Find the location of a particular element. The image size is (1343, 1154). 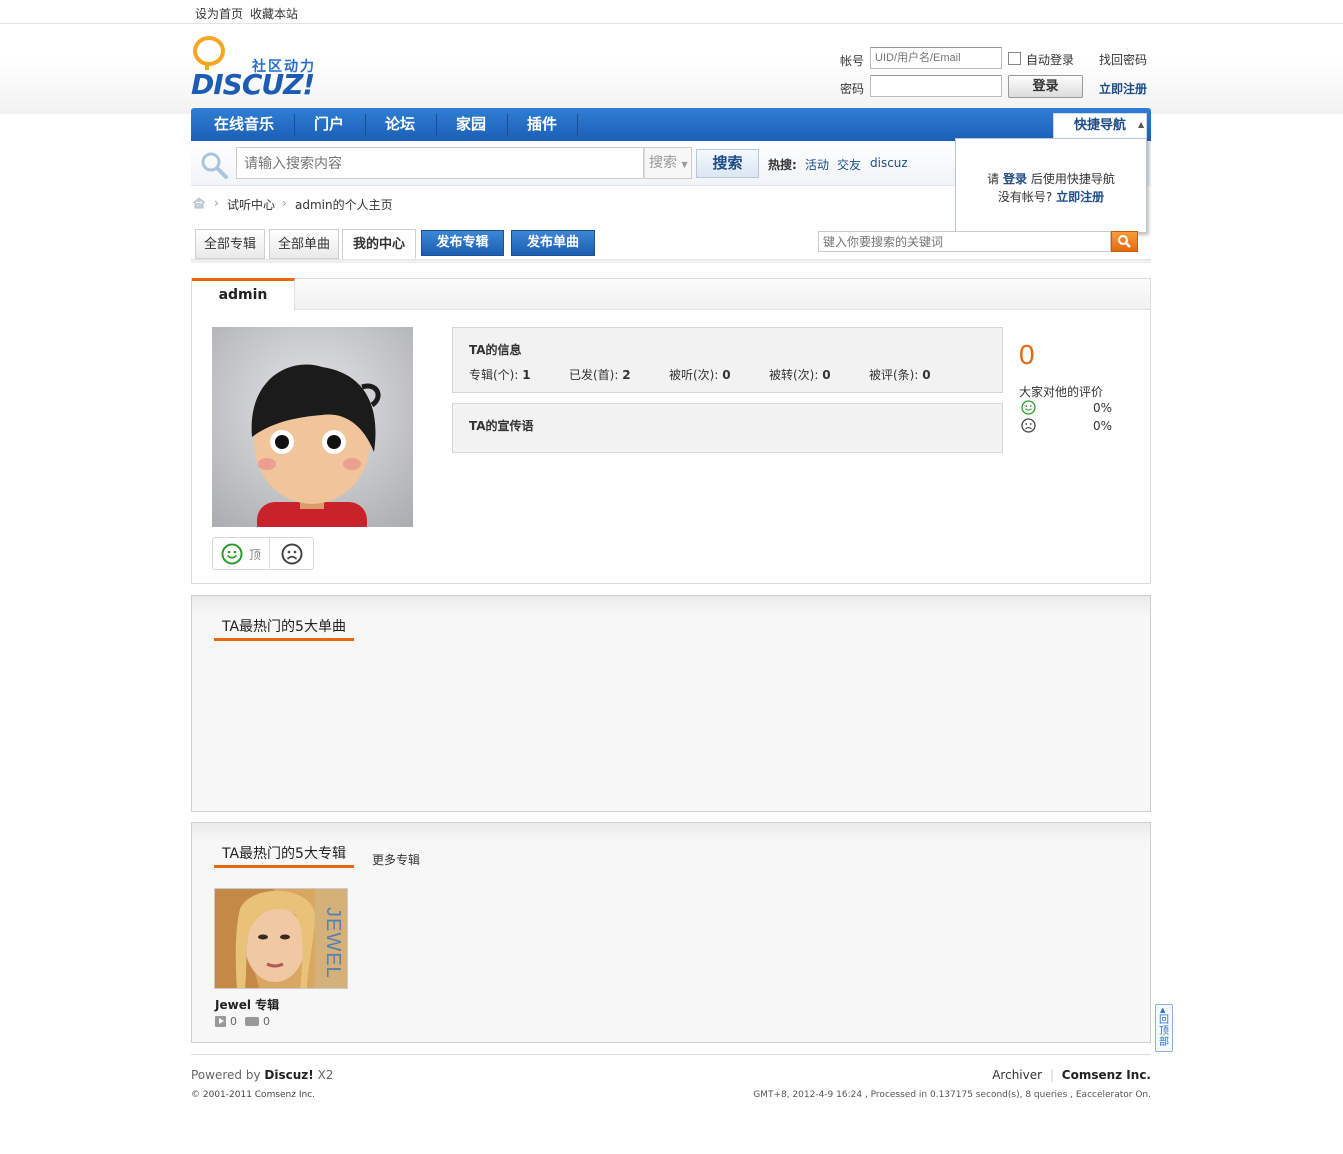

publish-single-button: 发布单曲 is located at coordinates (553, 243).